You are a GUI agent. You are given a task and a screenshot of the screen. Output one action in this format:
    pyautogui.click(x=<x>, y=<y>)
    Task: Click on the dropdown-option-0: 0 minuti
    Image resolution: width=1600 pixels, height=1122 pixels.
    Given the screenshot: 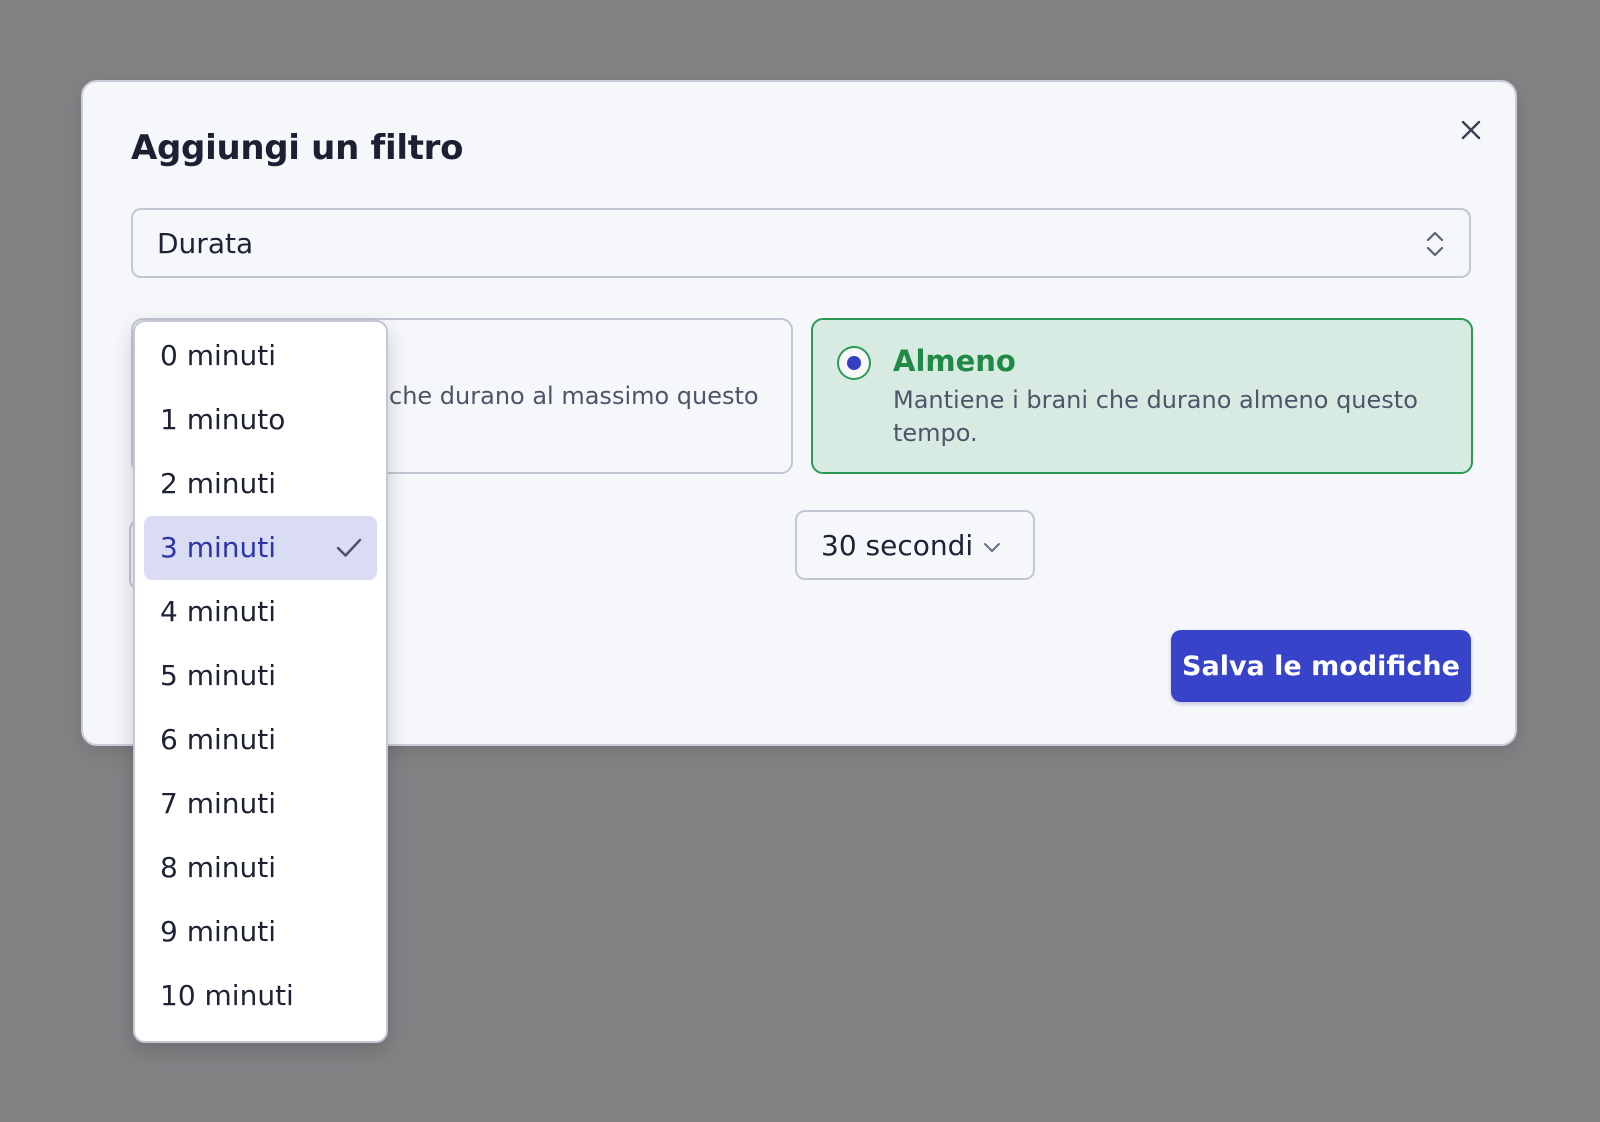 What is the action you would take?
    pyautogui.click(x=260, y=356)
    